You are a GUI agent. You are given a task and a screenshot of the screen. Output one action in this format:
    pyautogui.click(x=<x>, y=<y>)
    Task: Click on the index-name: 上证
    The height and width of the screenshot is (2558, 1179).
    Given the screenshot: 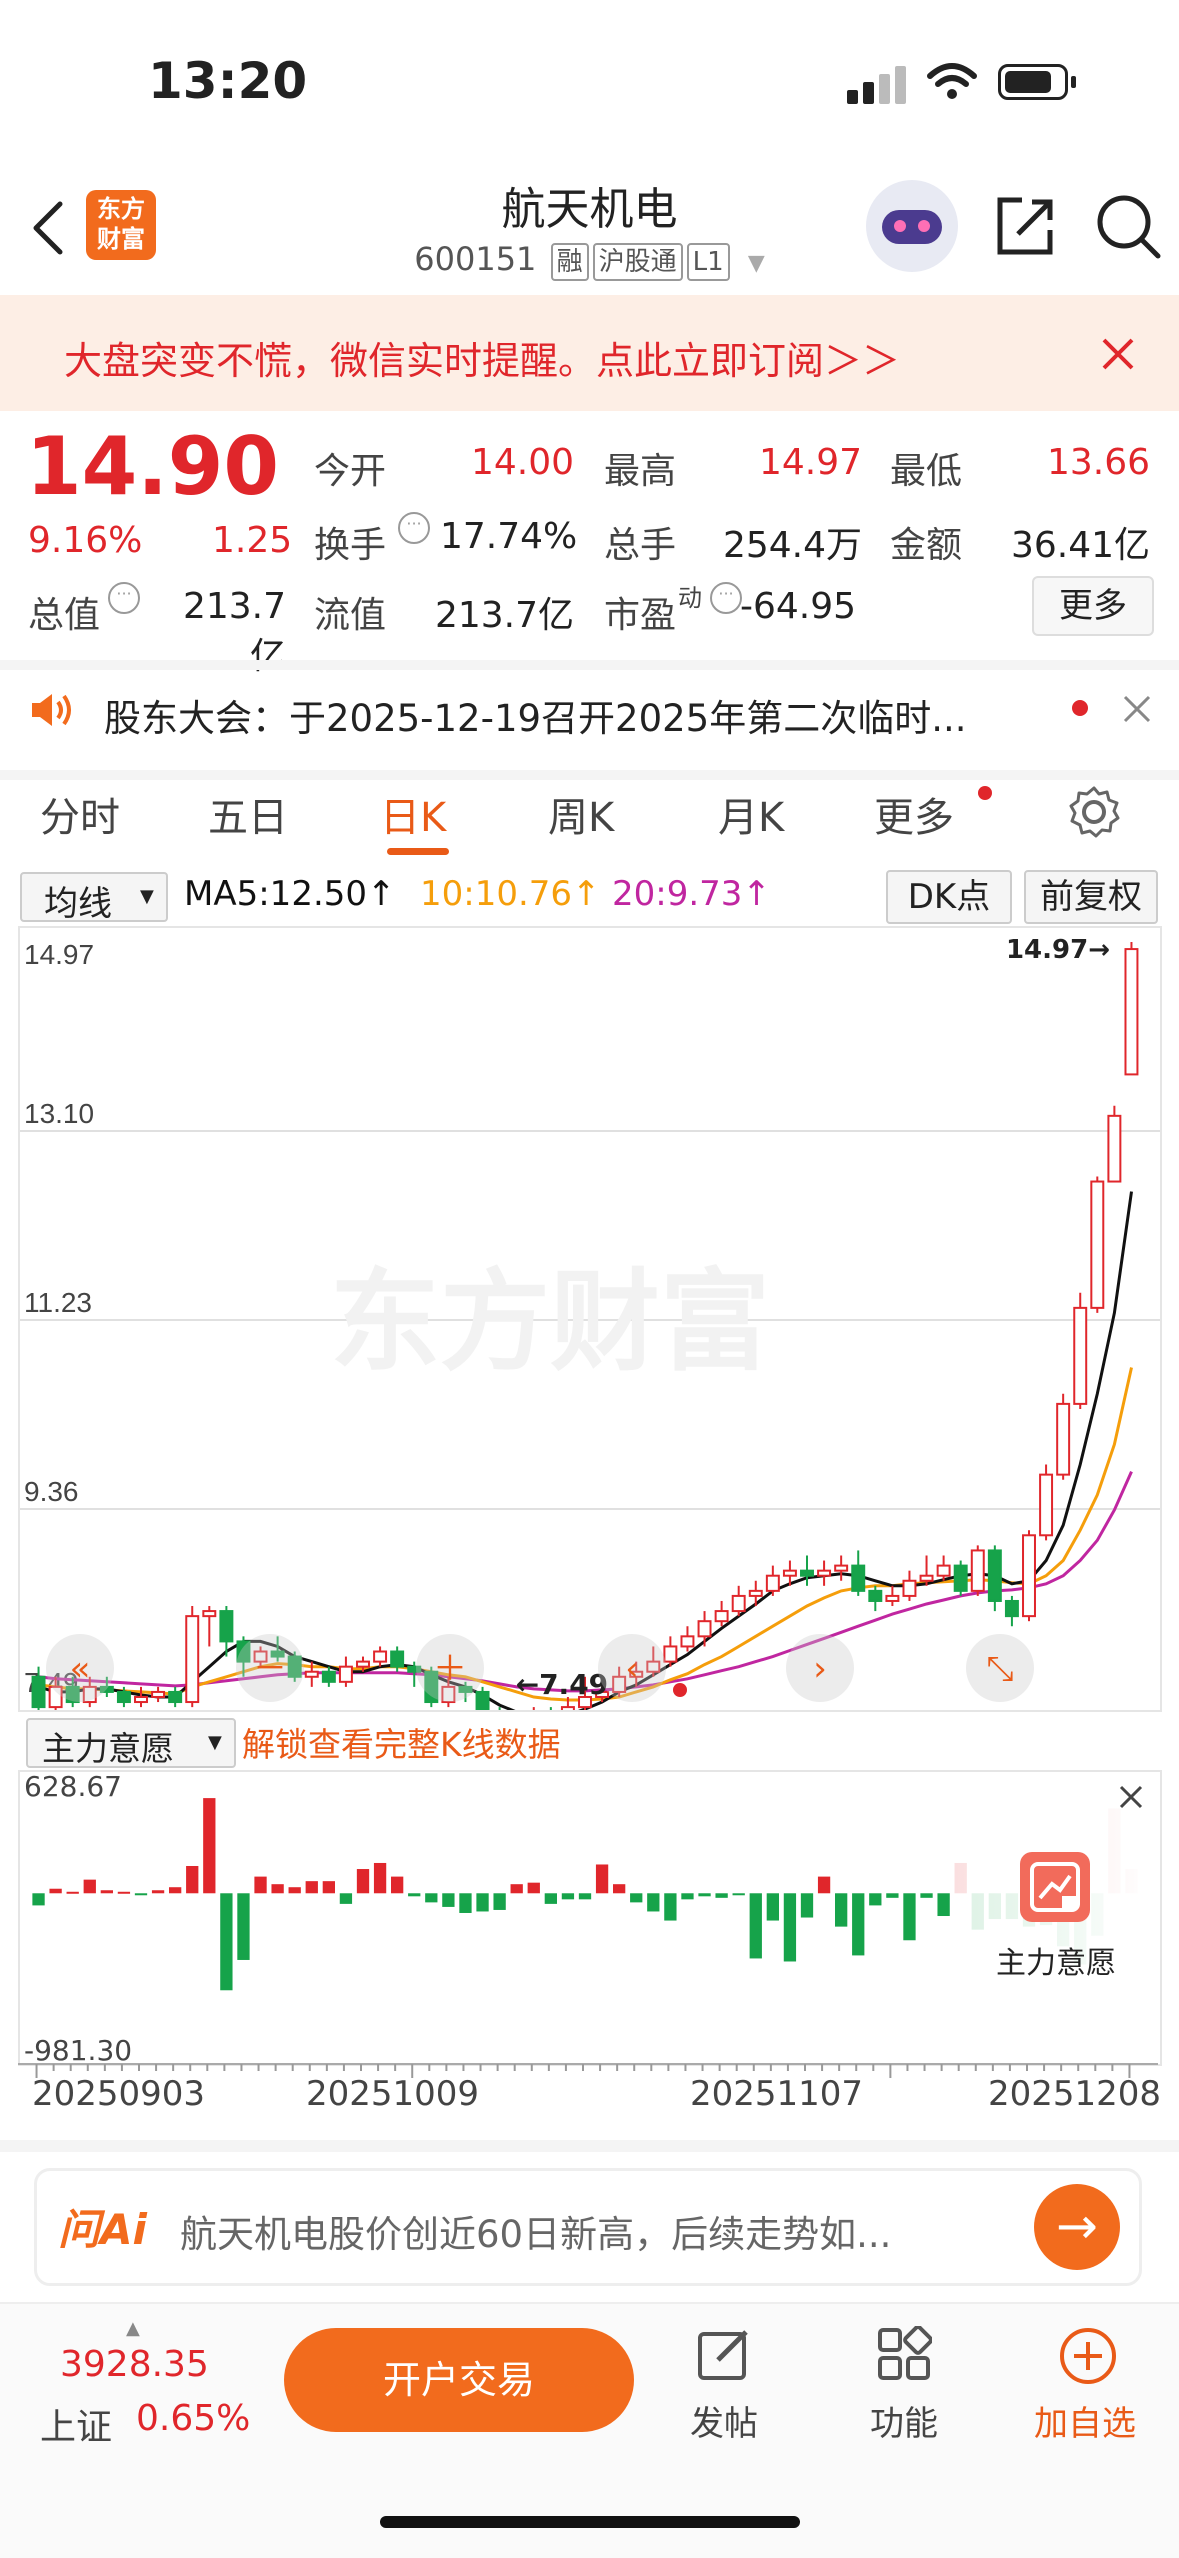 What is the action you would take?
    pyautogui.click(x=76, y=2424)
    